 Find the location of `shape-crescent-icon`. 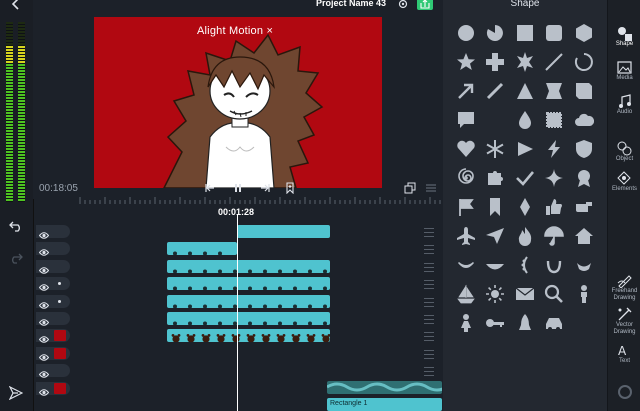

shape-crescent-icon is located at coordinates (495, 119).